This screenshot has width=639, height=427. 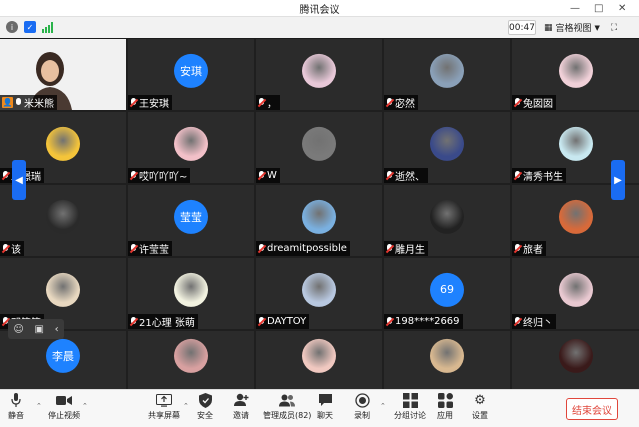 I want to click on window-title: 腾讯会议, so click(x=319, y=10).